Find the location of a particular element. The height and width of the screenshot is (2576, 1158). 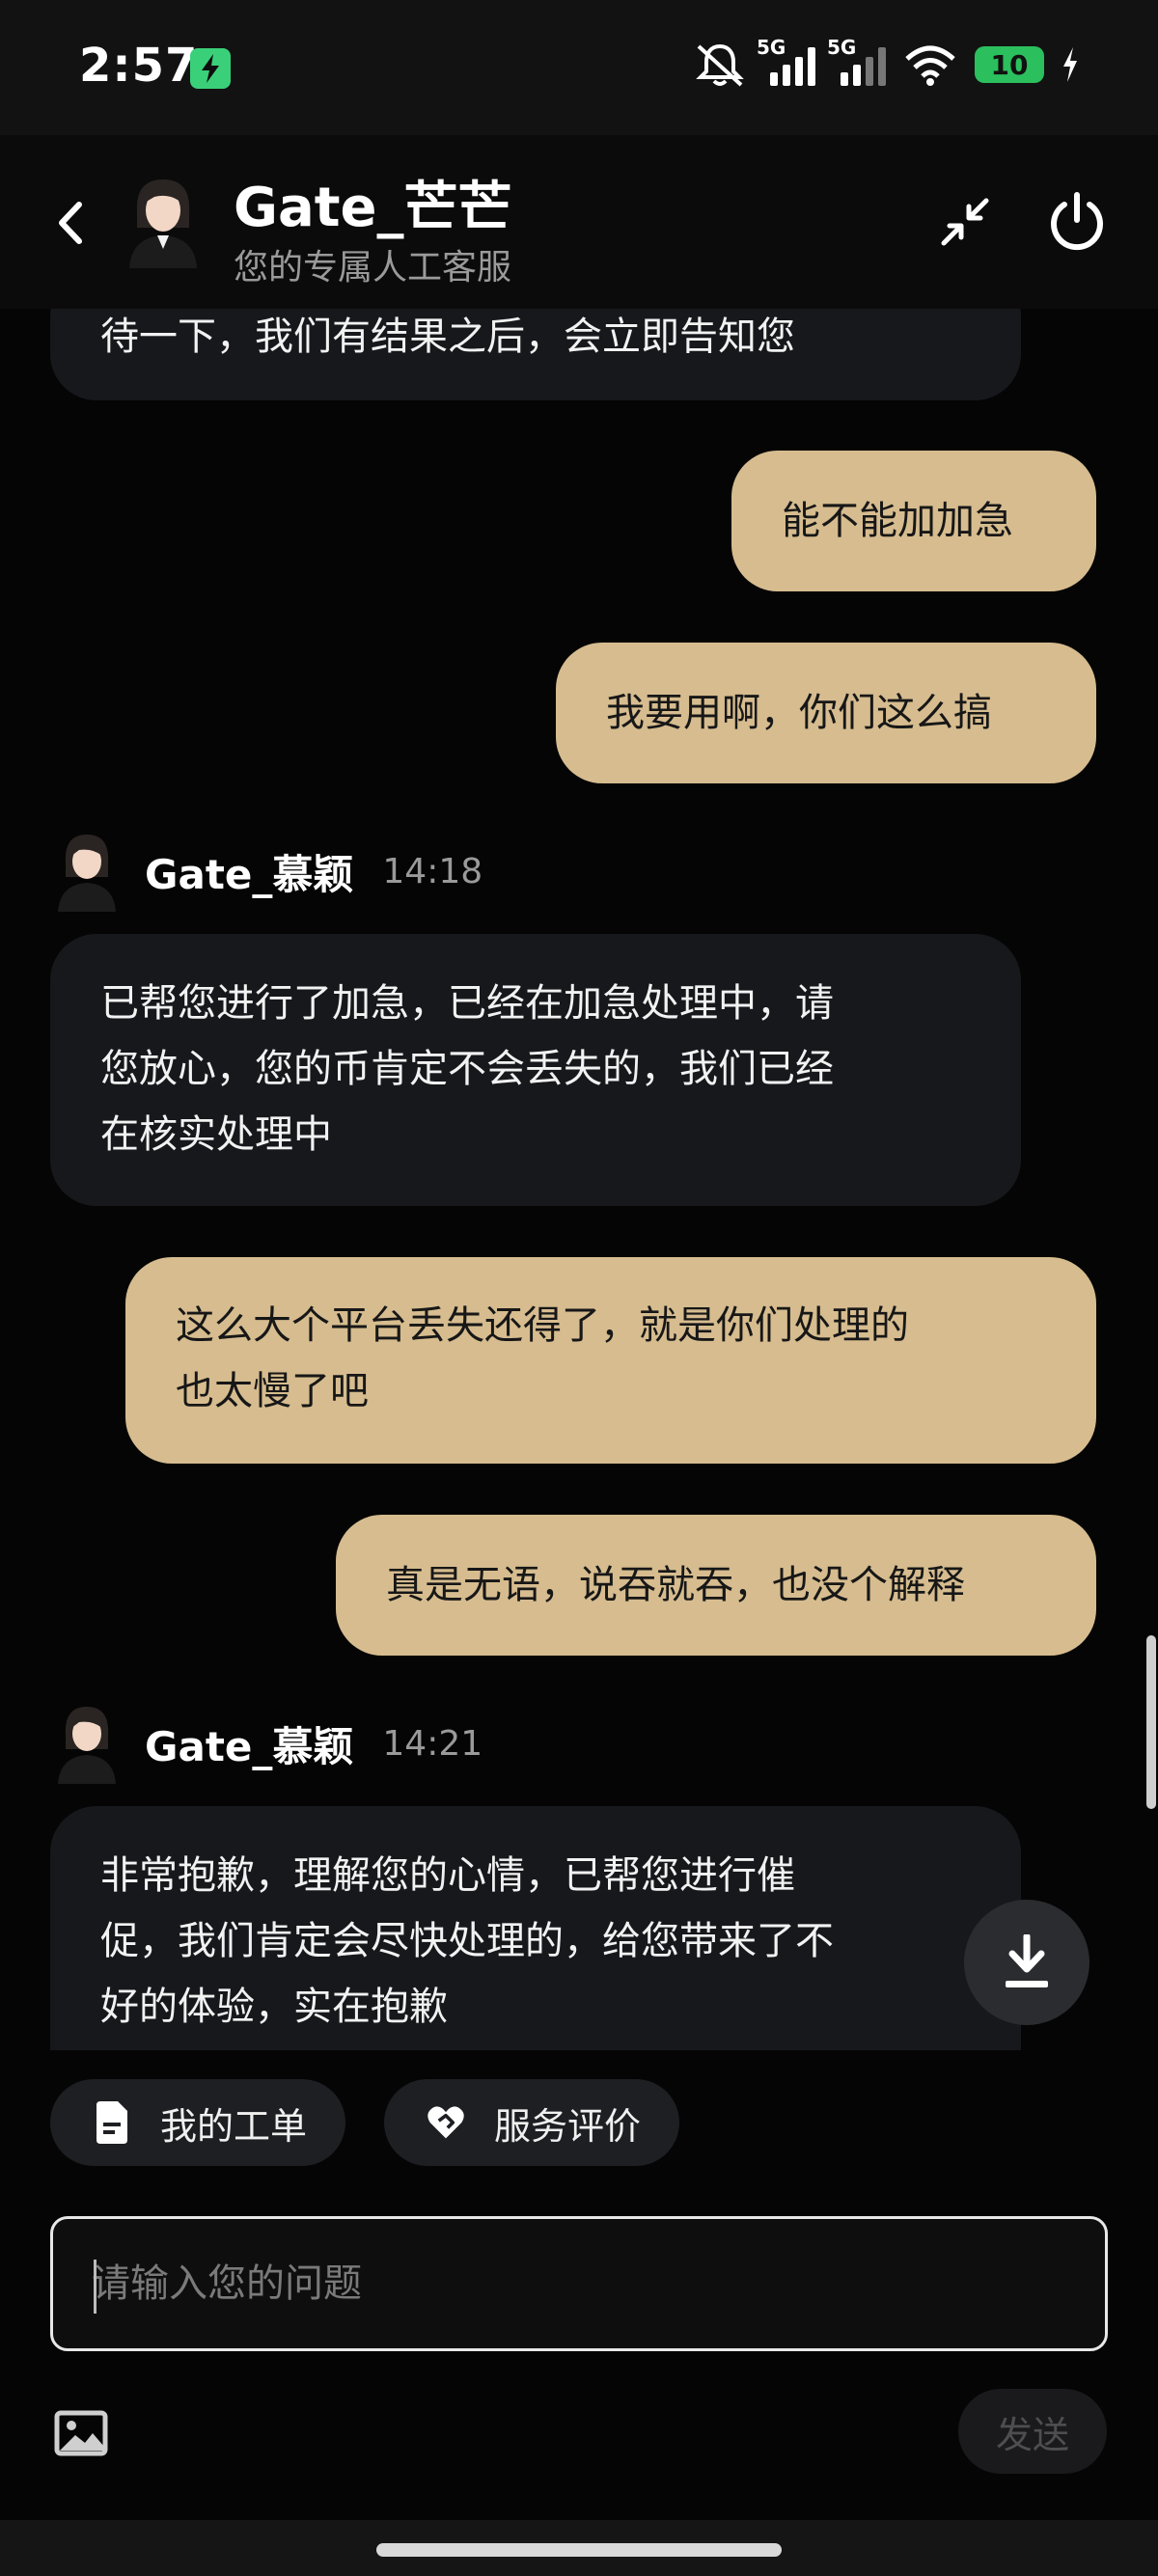

battery-icon: 10 is located at coordinates (1009, 64).